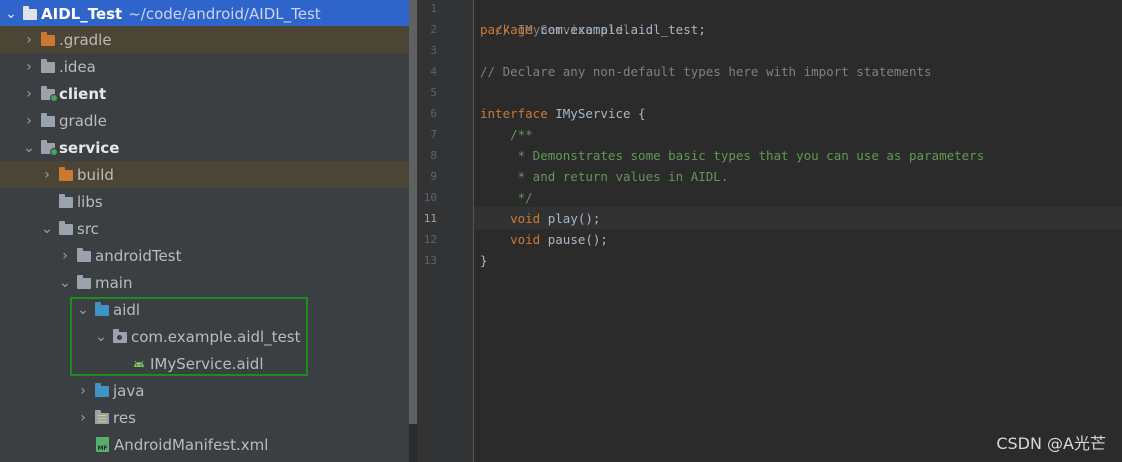 This screenshot has height=462, width=1122. I want to click on code-text: }, so click(484, 260).